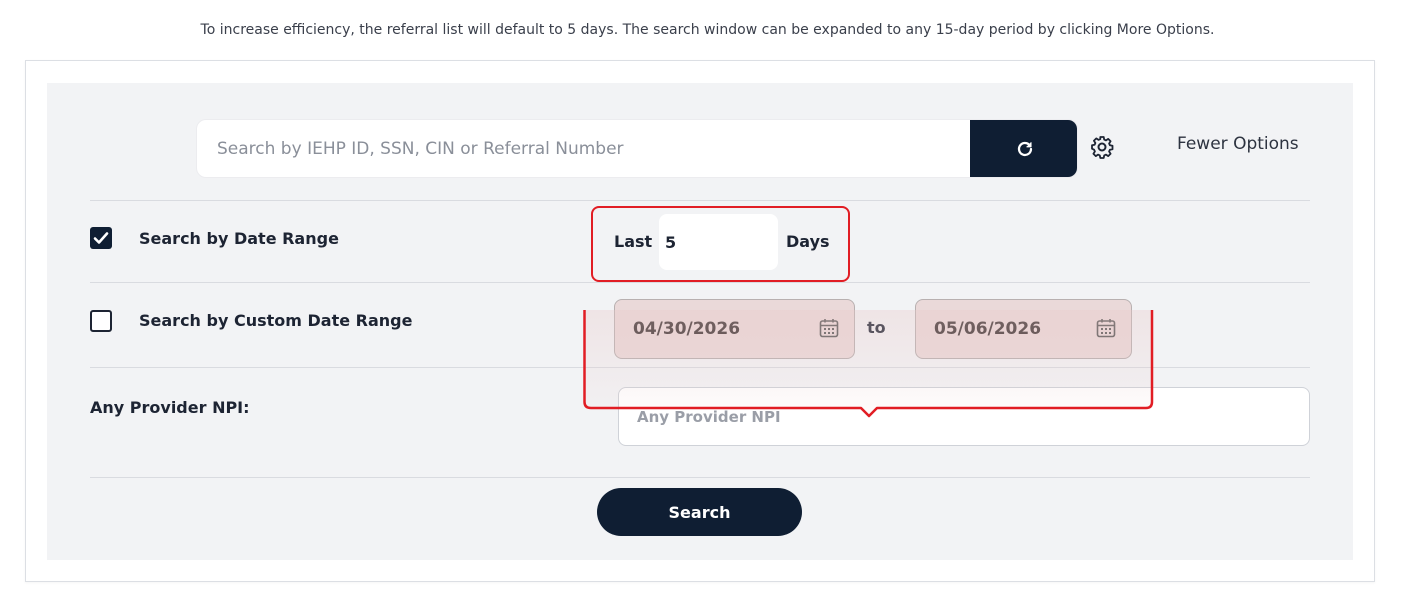 The image size is (1415, 600). What do you see at coordinates (101, 321) in the screenshot?
I see `custom-date-range-checkbox` at bounding box center [101, 321].